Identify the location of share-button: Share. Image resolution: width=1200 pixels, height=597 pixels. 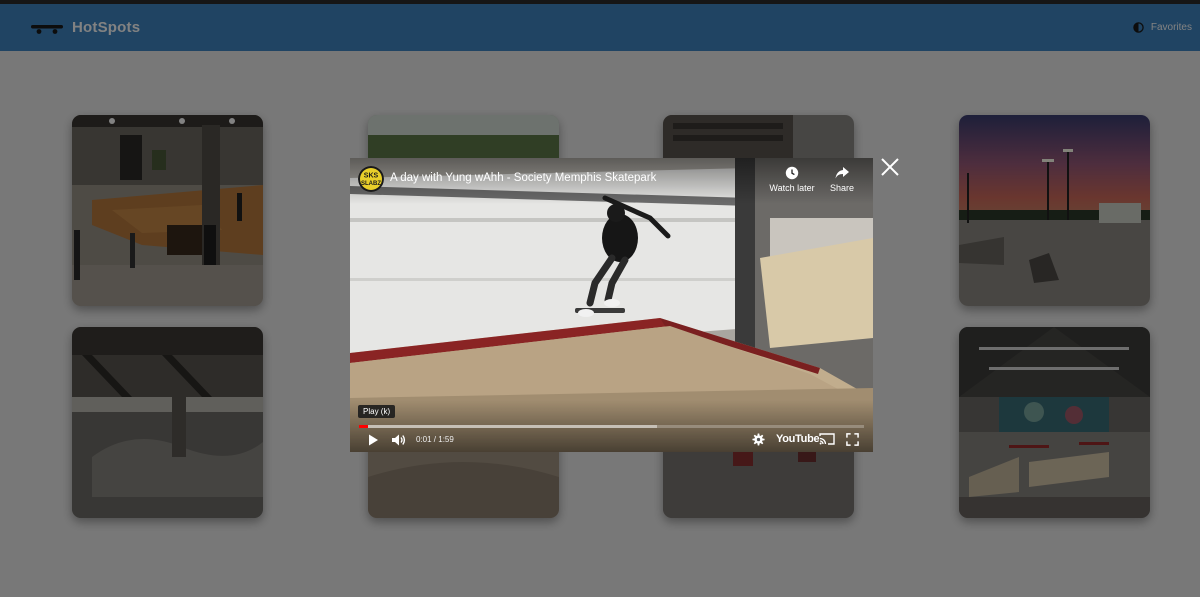
(842, 179).